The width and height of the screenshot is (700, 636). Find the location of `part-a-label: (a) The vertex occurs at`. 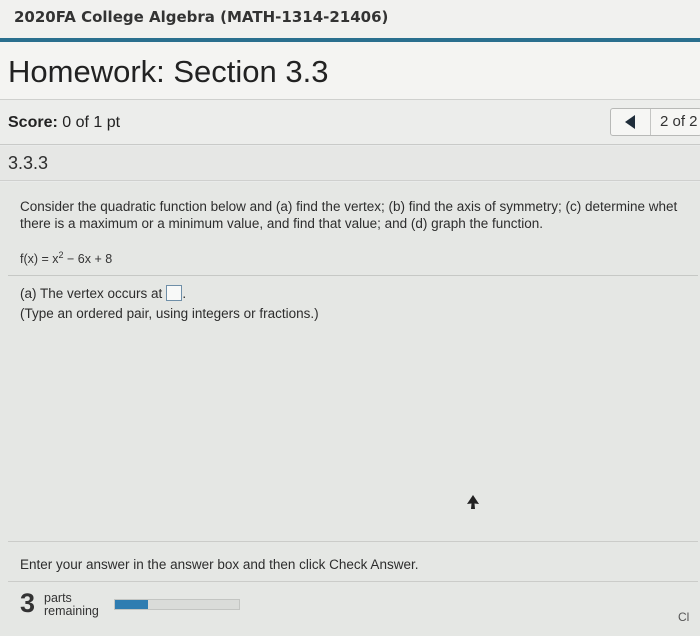

part-a-label: (a) The vertex occurs at is located at coordinates (91, 293).